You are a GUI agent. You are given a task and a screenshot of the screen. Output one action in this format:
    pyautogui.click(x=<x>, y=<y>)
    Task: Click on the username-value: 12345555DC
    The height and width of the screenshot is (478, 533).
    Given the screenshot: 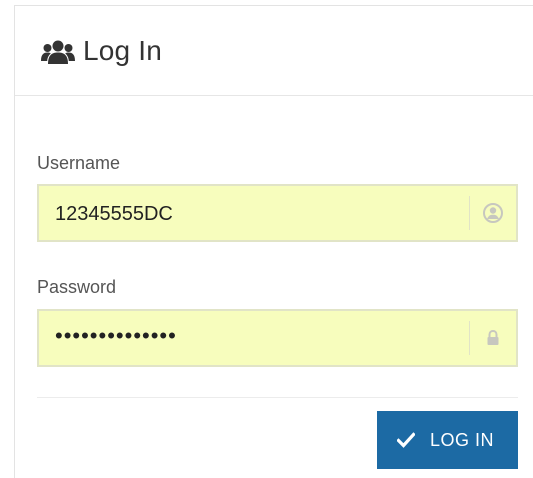 What is the action you would take?
    pyautogui.click(x=114, y=214)
    